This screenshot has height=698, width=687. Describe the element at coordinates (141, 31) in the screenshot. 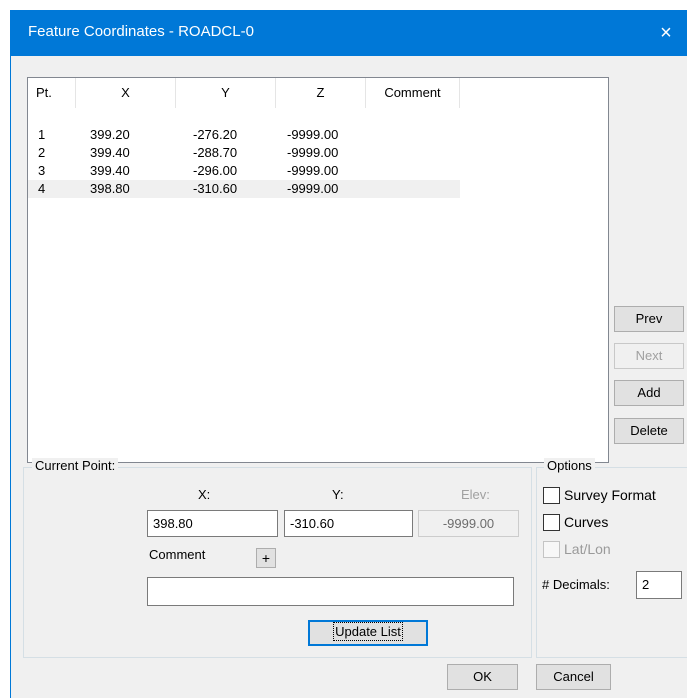

I see `dialog-title: Feature Coordinates - ROADCL-0` at that location.